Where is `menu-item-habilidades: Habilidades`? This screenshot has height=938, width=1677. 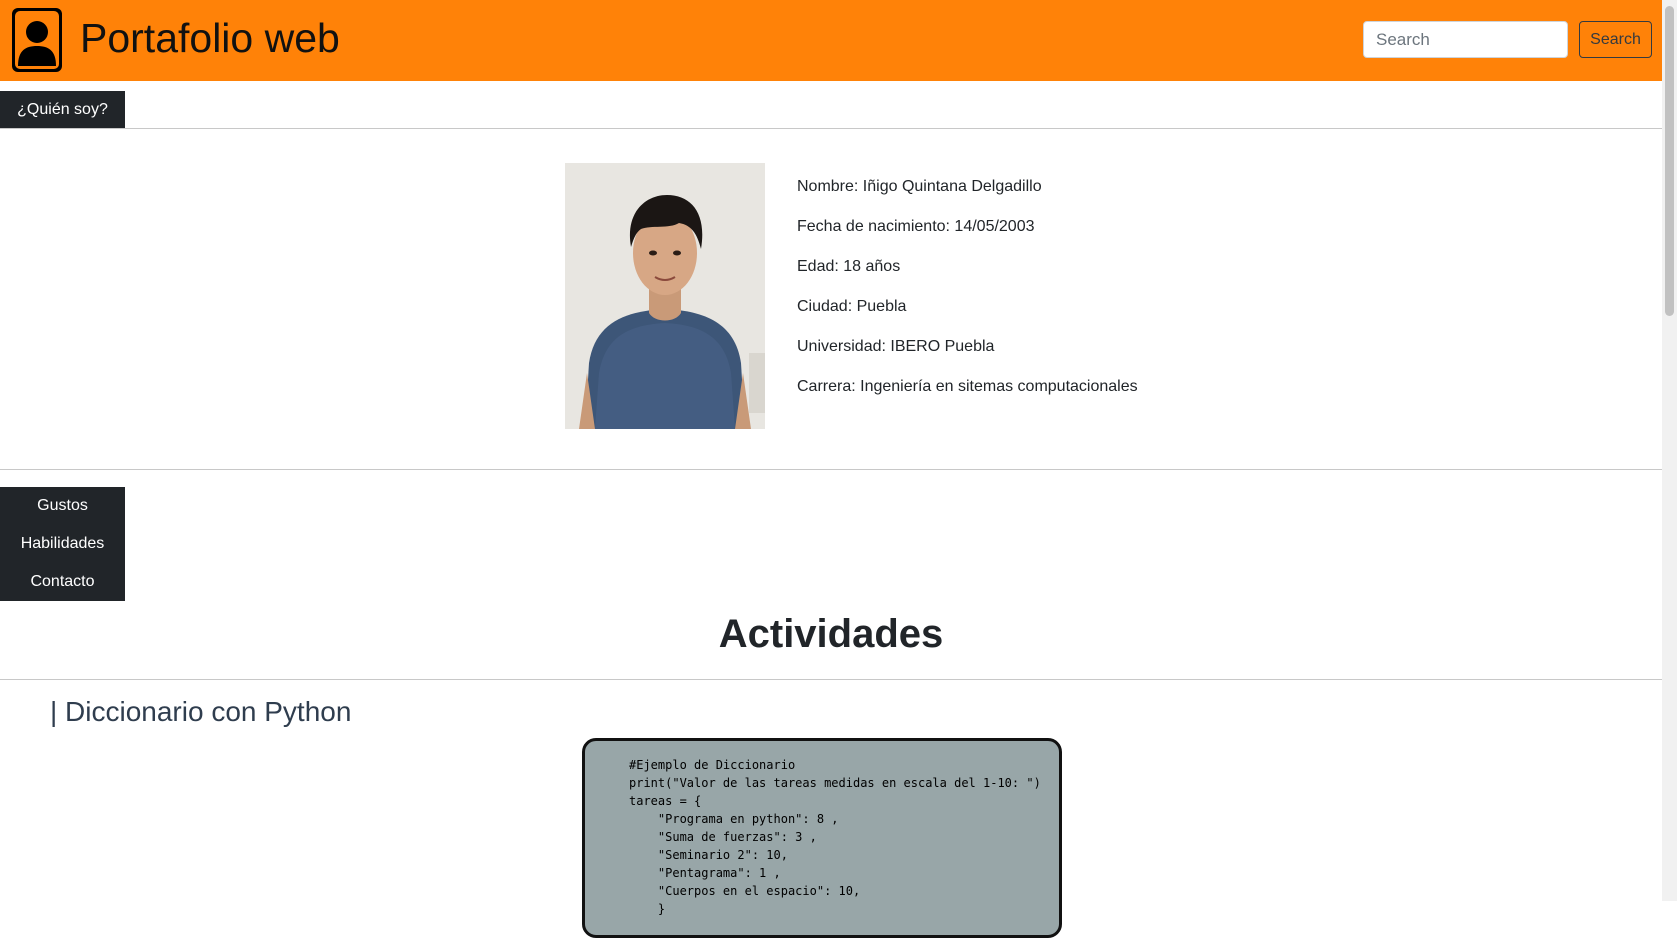 menu-item-habilidades: Habilidades is located at coordinates (62, 544).